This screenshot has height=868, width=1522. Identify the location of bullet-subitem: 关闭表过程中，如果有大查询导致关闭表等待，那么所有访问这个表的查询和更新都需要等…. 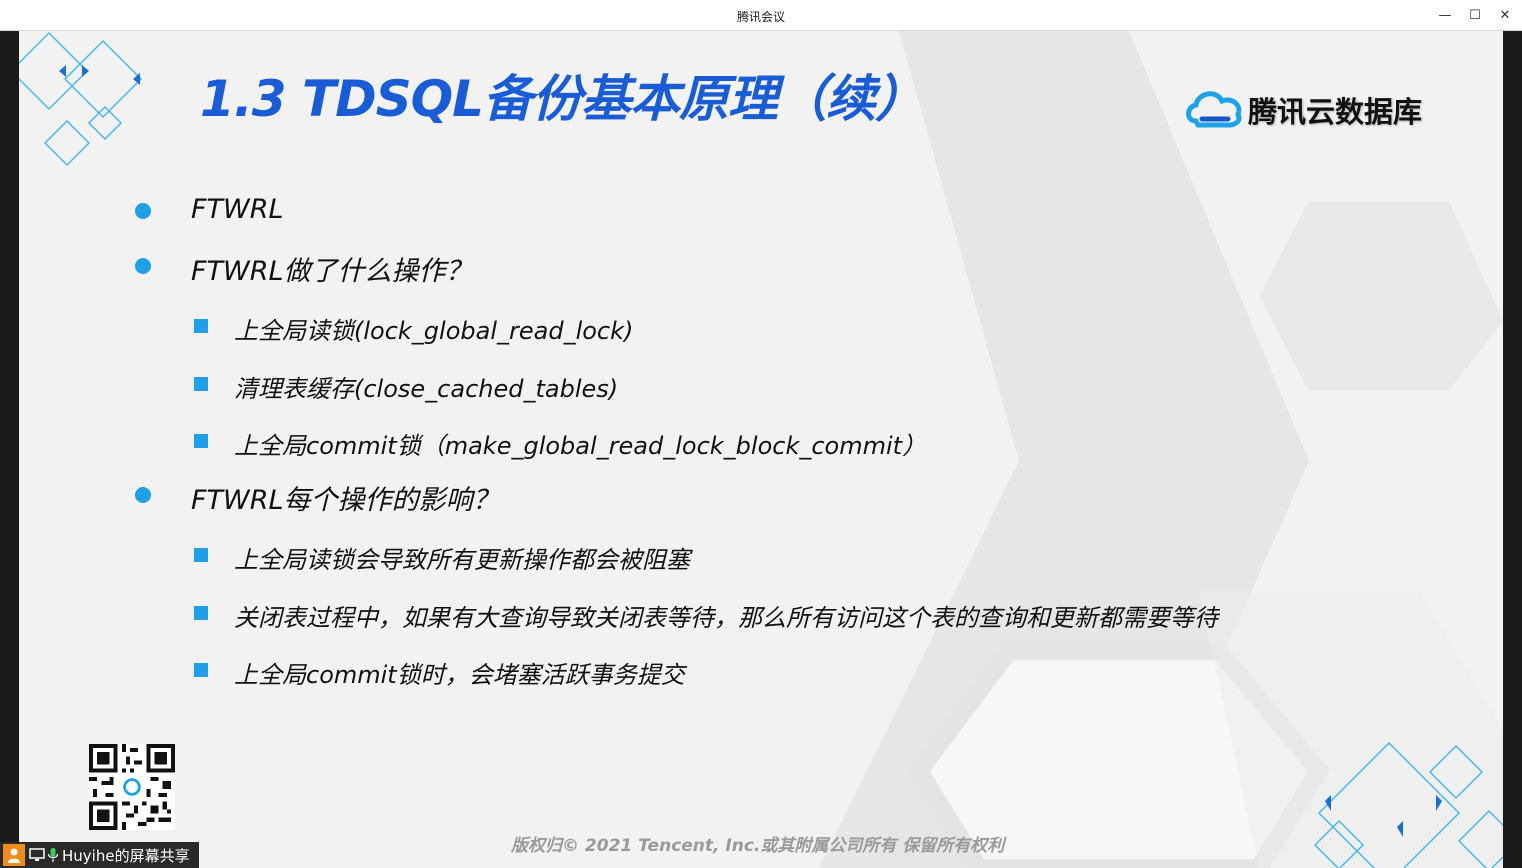
(726, 618).